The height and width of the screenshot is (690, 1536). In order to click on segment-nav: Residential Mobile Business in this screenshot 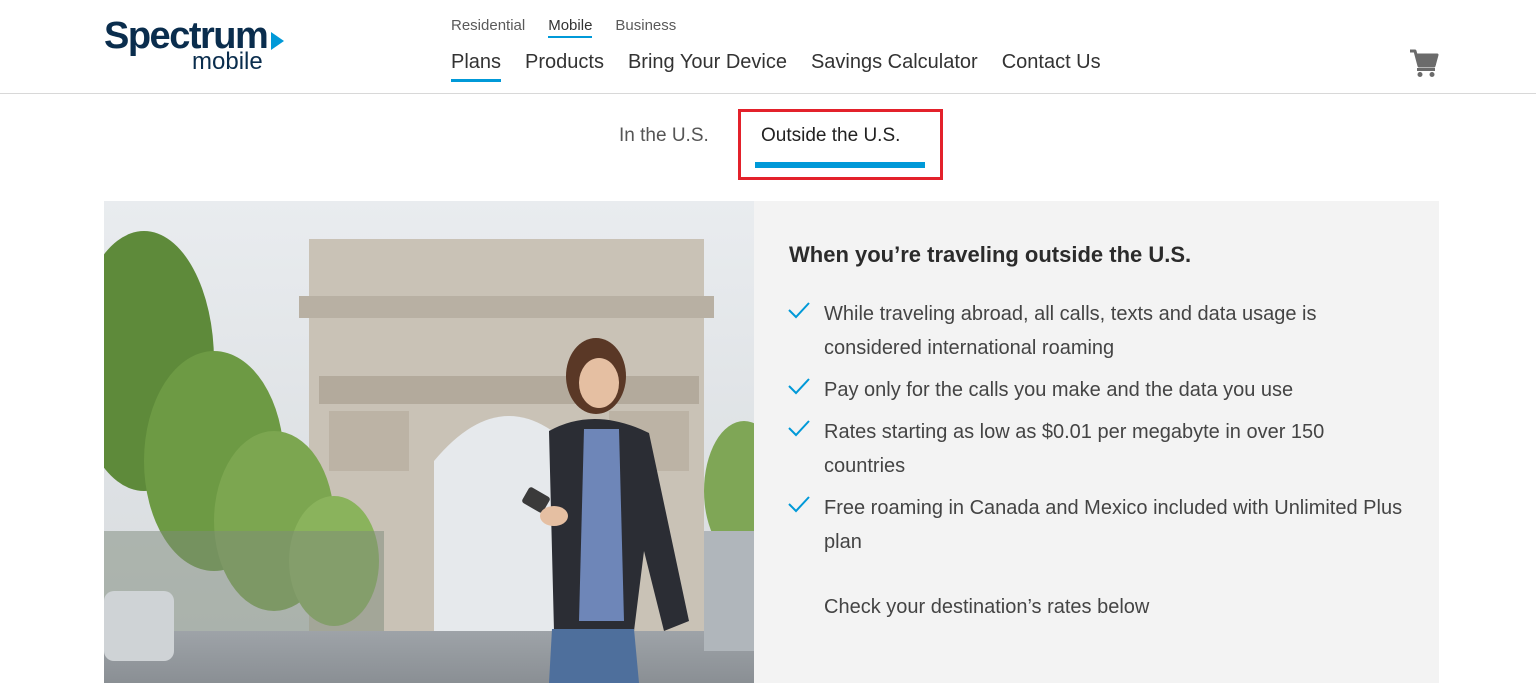, I will do `click(563, 27)`.